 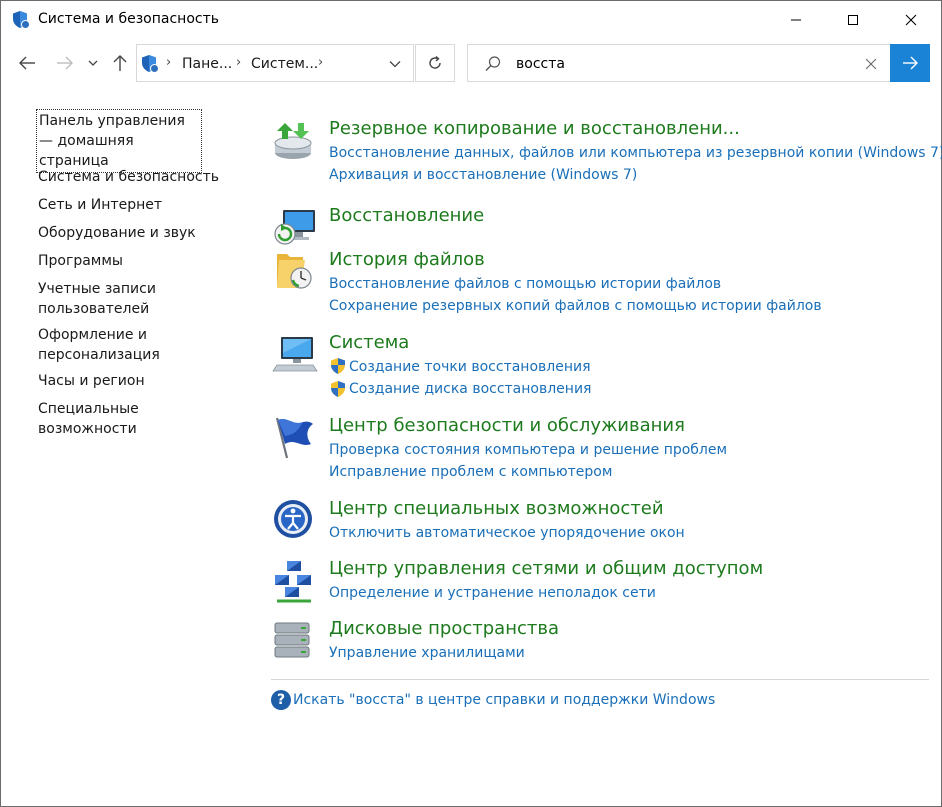 I want to click on title-bar: Система и безопасность, so click(x=471, y=20).